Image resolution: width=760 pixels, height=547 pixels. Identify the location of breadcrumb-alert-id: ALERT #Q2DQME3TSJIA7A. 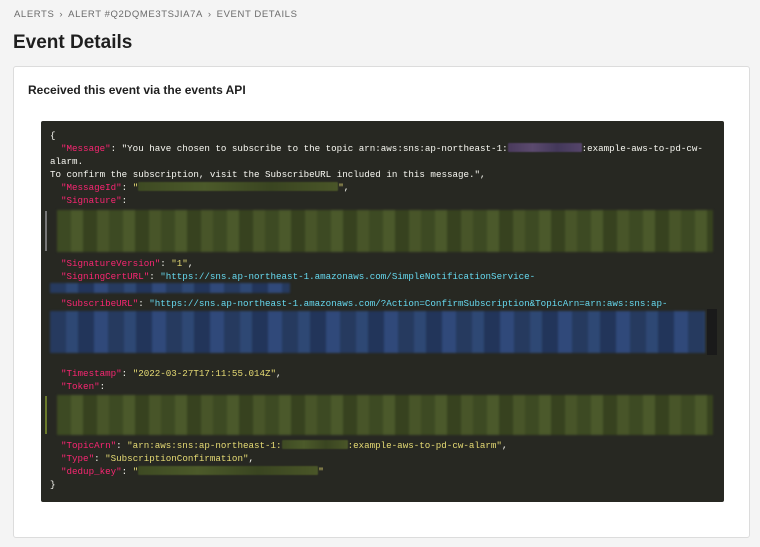
(135, 14).